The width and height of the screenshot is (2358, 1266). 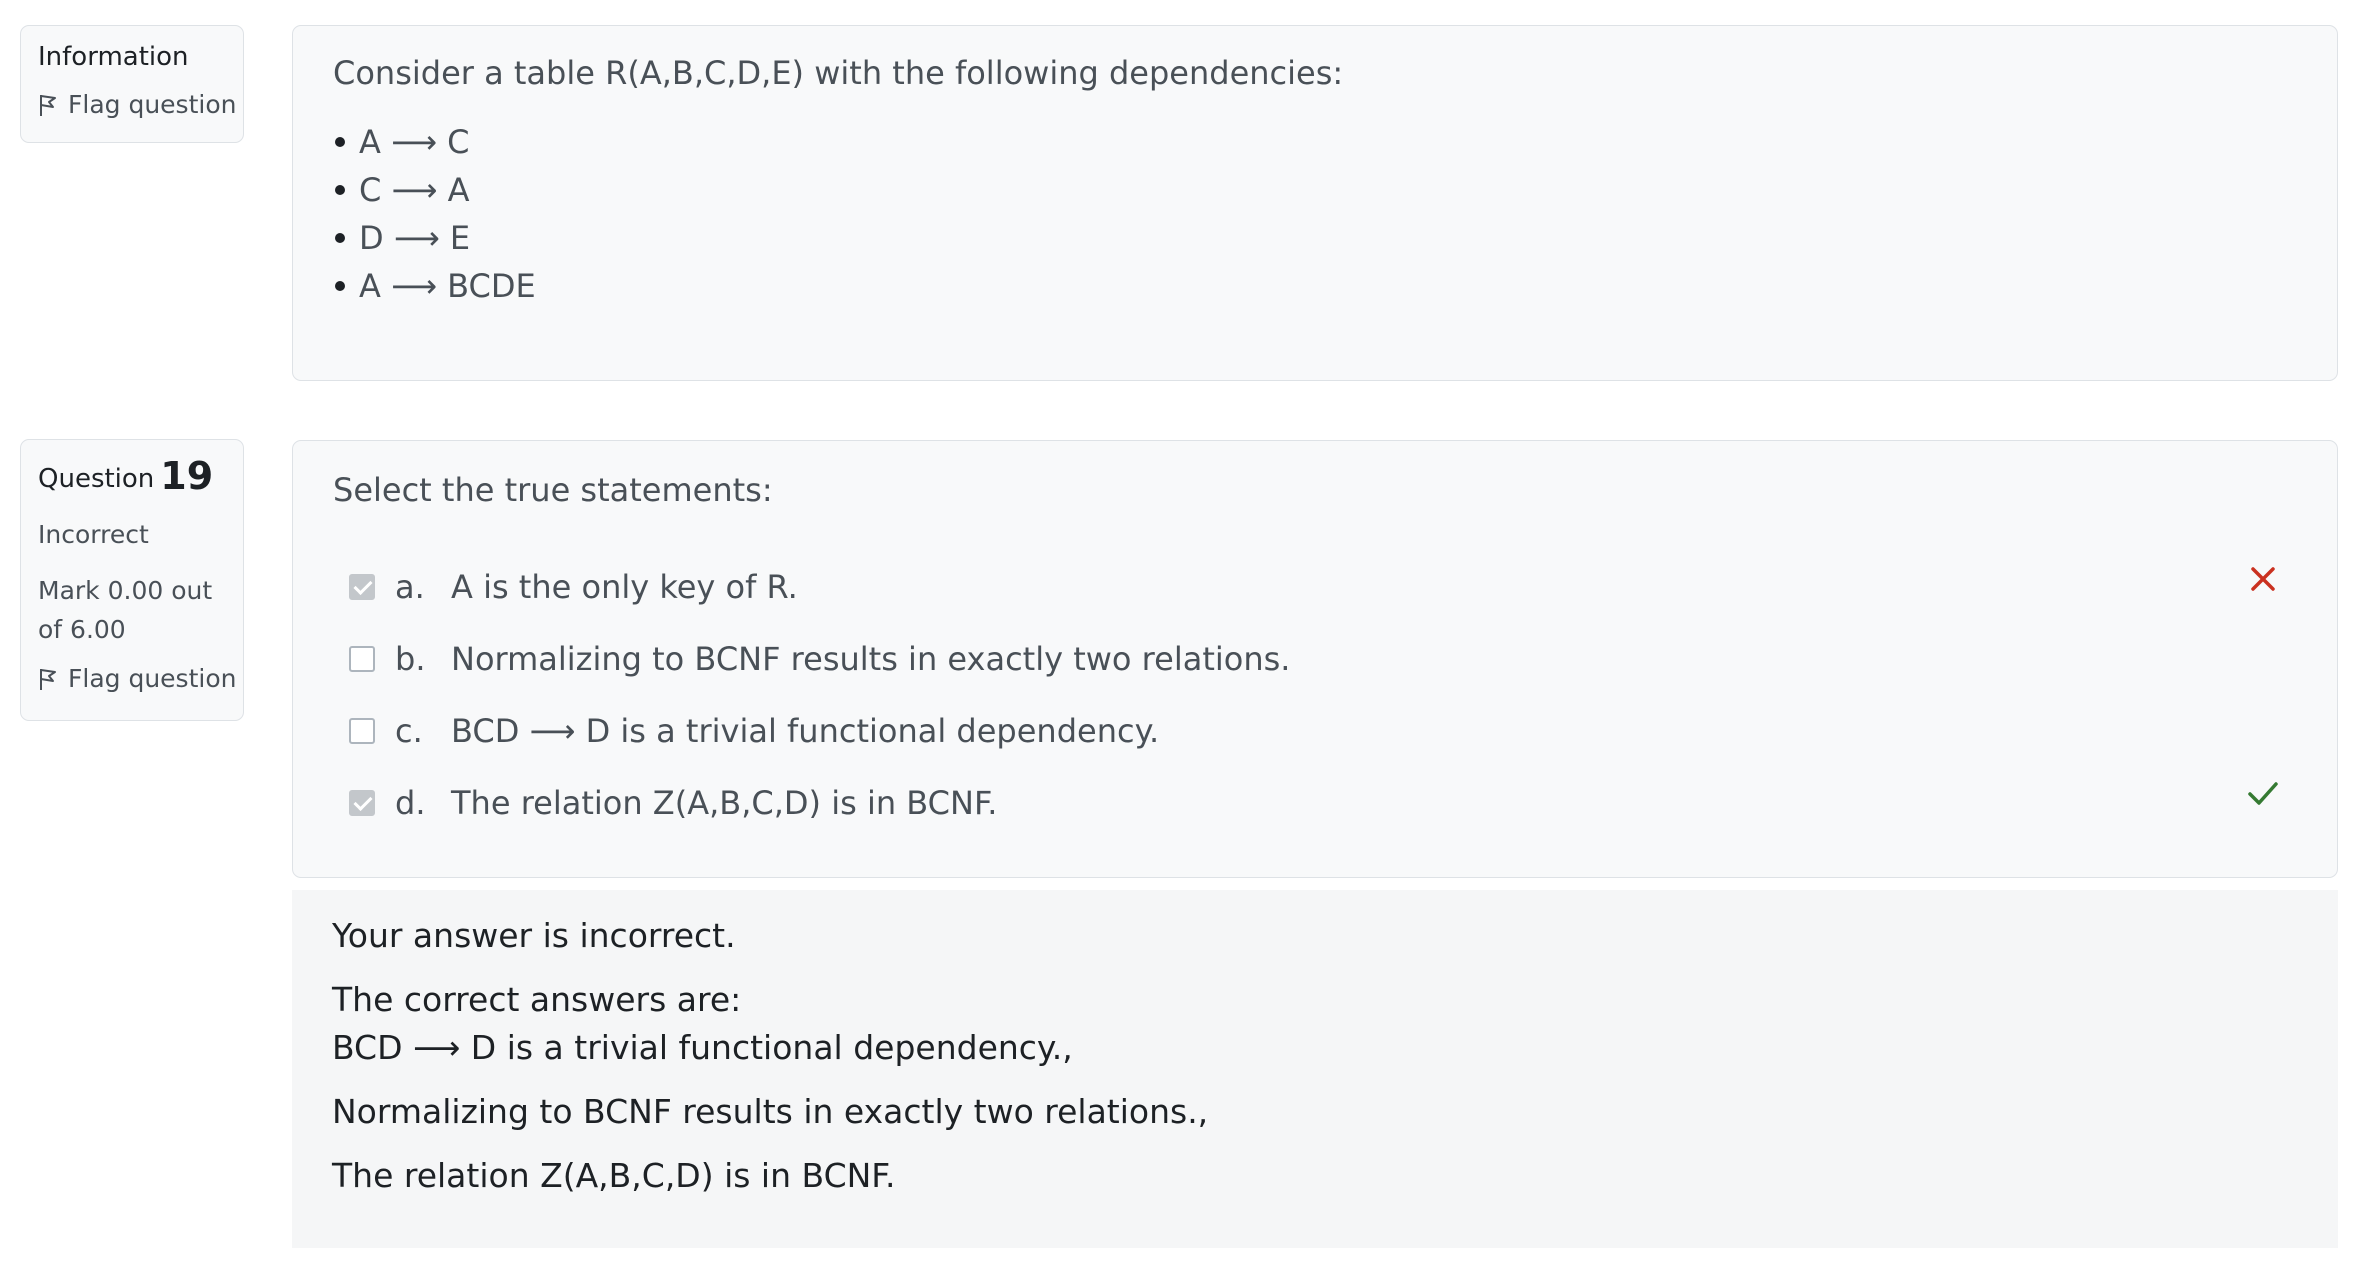 What do you see at coordinates (96, 479) in the screenshot?
I see `question-label: Question` at bounding box center [96, 479].